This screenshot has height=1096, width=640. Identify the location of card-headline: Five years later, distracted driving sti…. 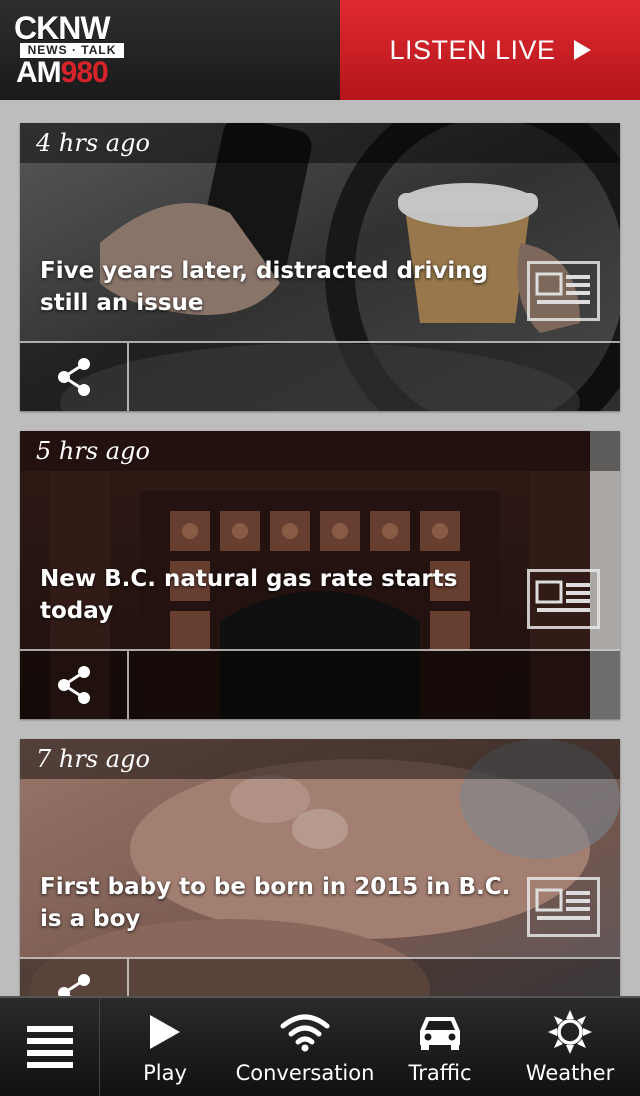
(285, 287).